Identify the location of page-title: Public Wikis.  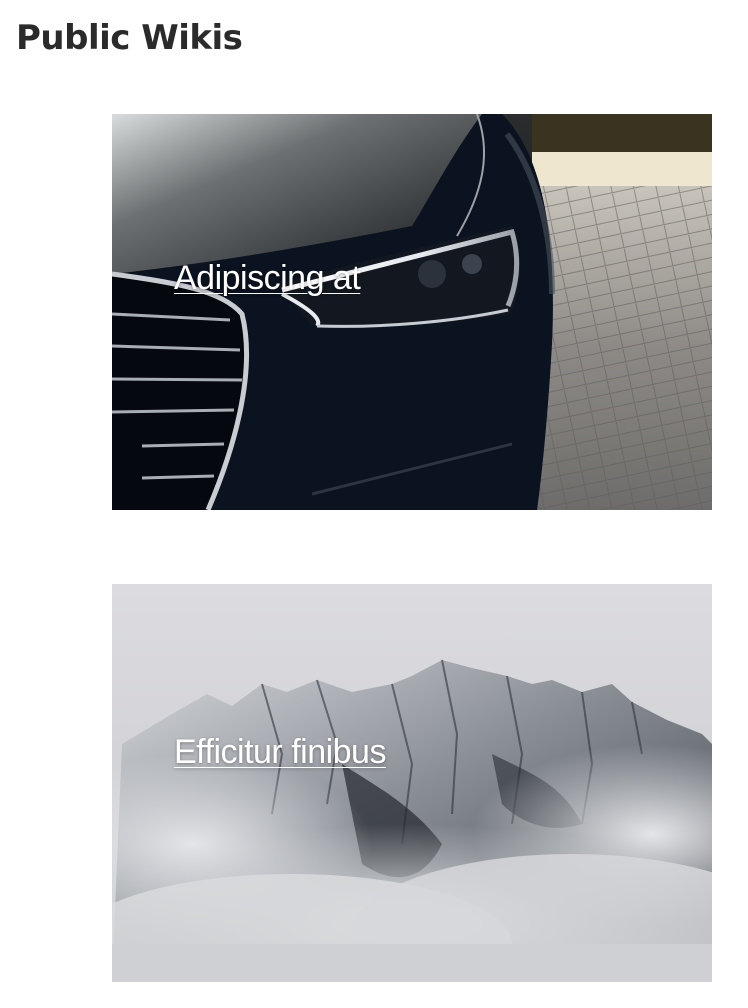
(129, 38).